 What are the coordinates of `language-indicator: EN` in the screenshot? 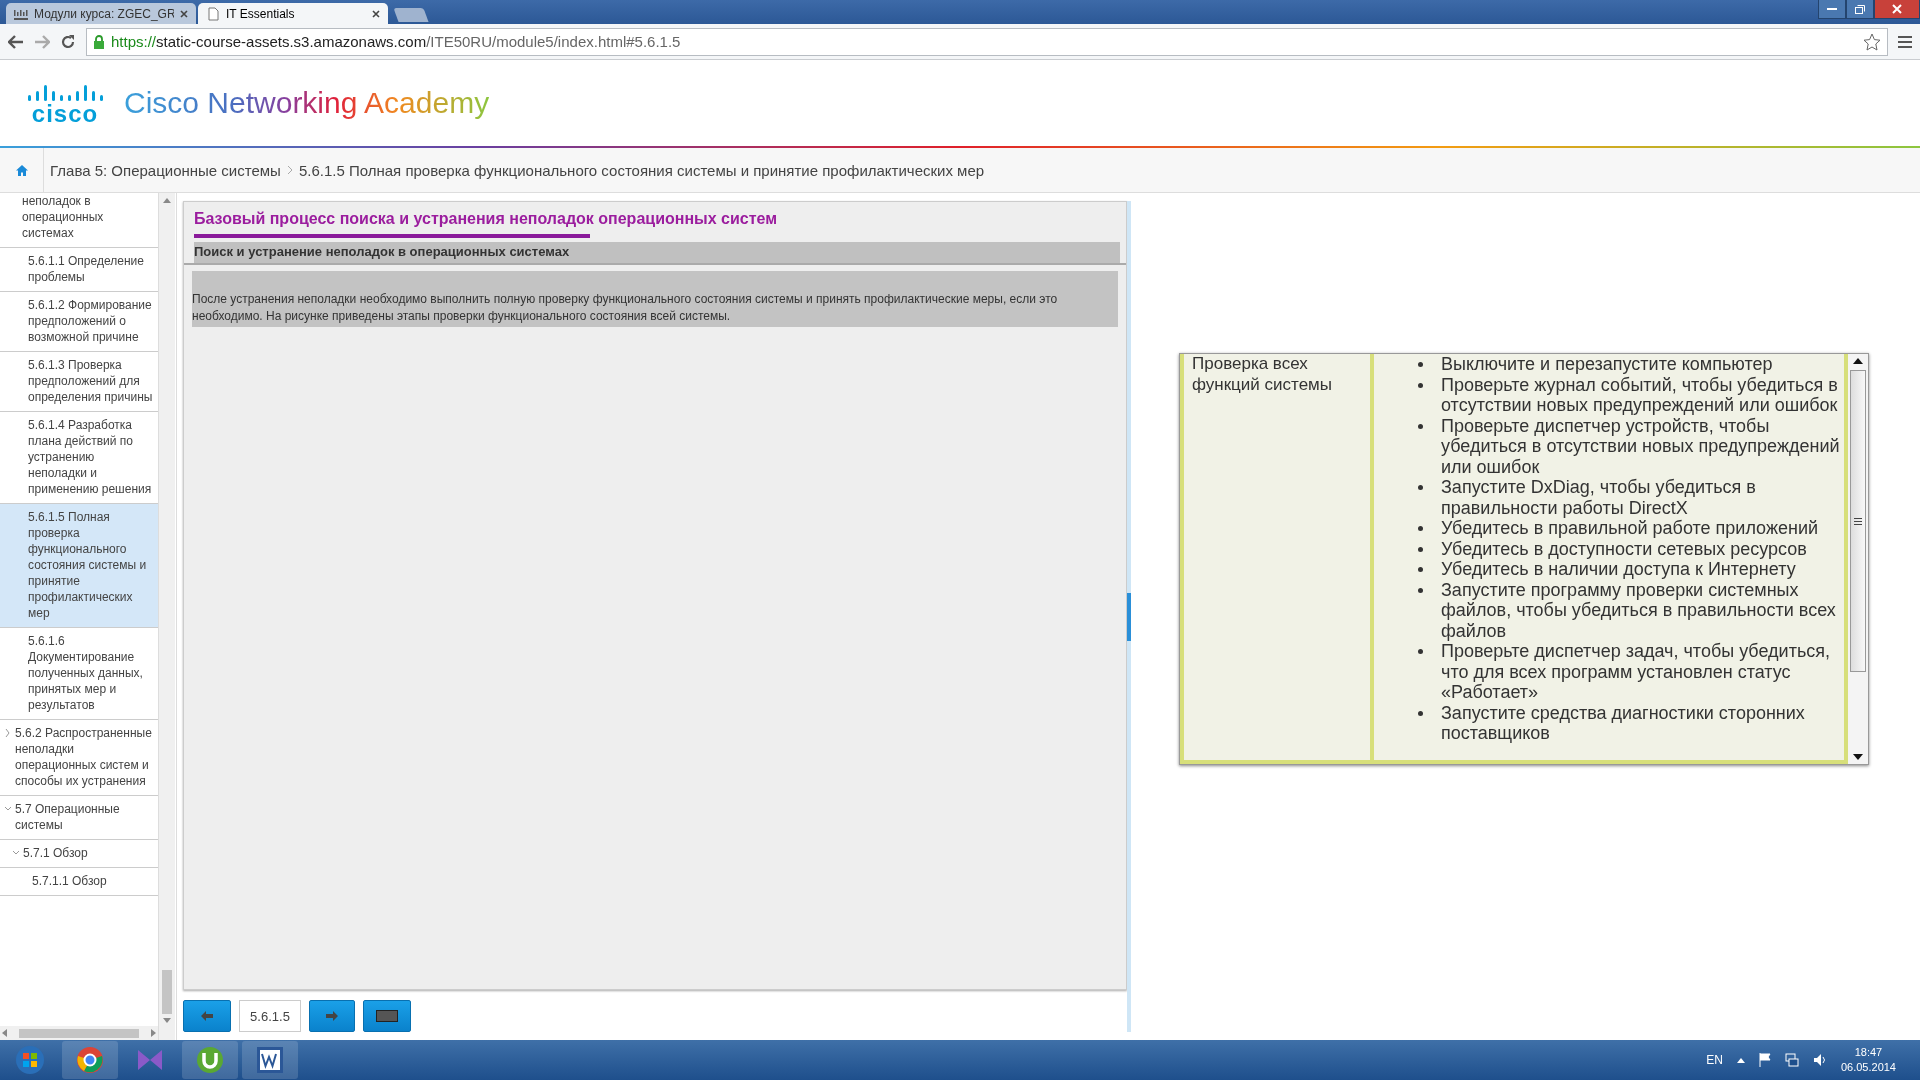 It's located at (1714, 1060).